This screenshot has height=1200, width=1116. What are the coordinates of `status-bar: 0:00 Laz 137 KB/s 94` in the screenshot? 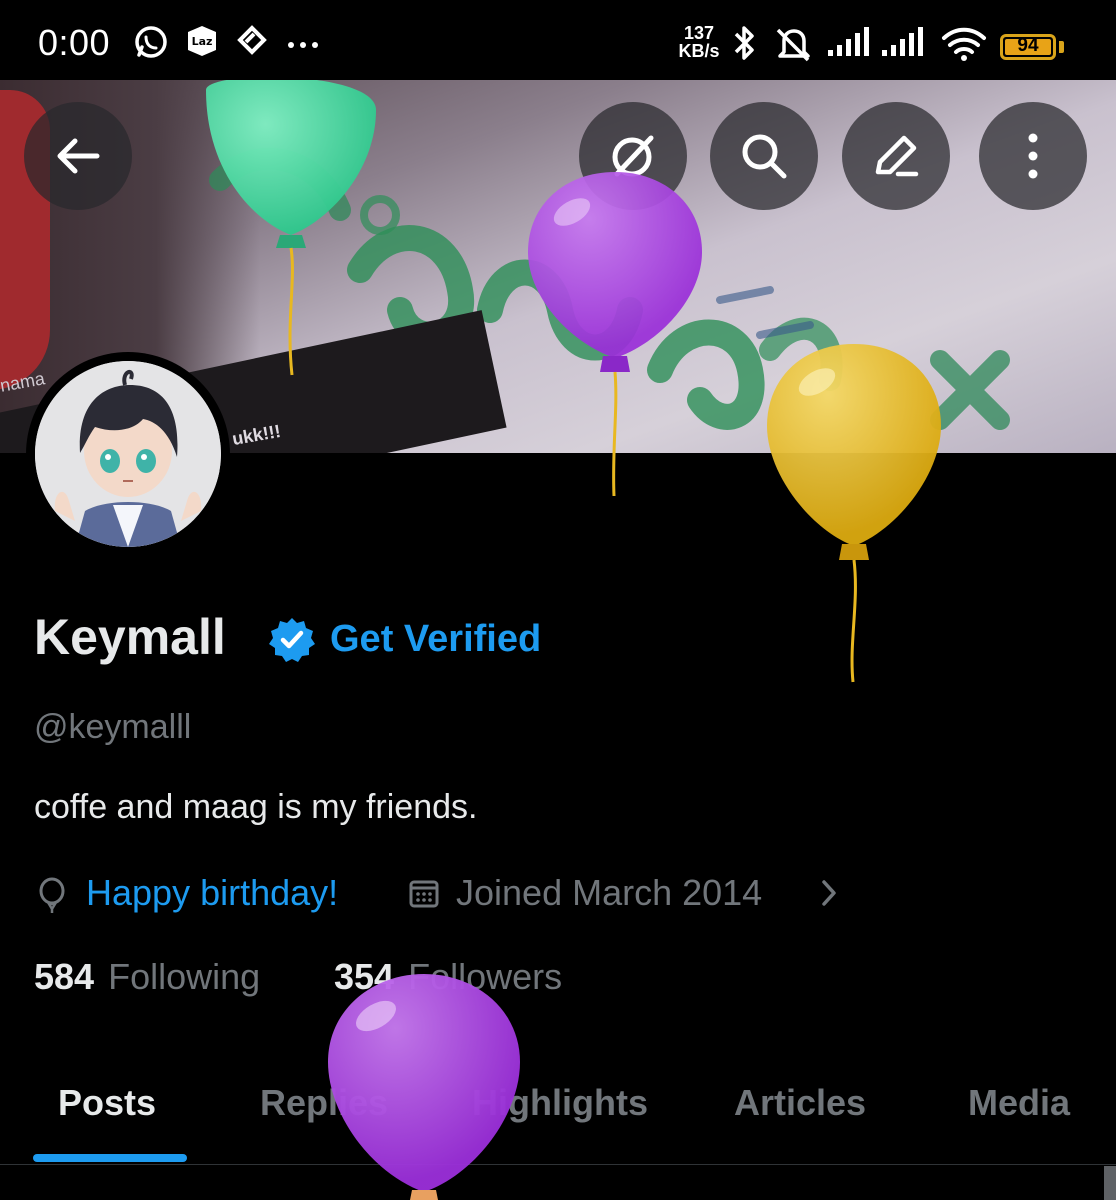 It's located at (558, 40).